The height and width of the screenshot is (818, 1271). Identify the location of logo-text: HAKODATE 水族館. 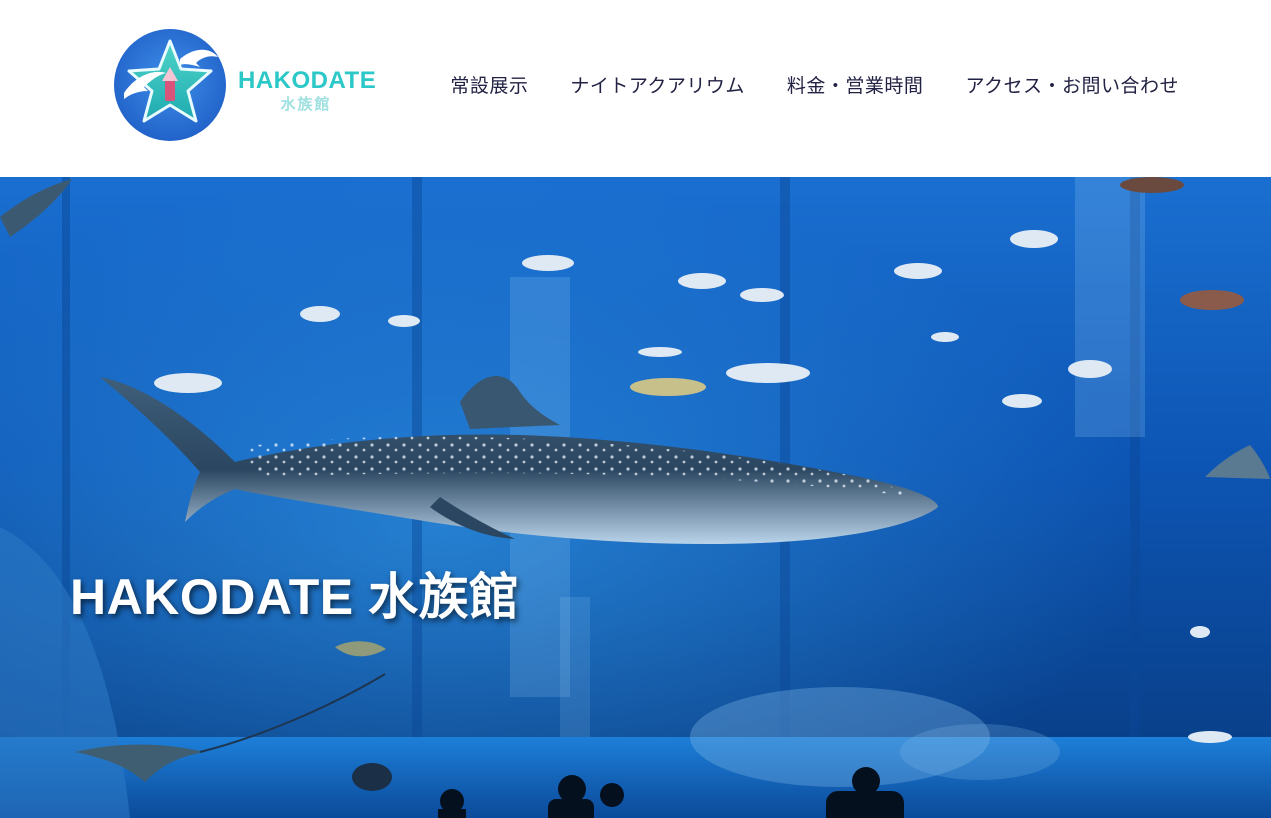
(307, 90).